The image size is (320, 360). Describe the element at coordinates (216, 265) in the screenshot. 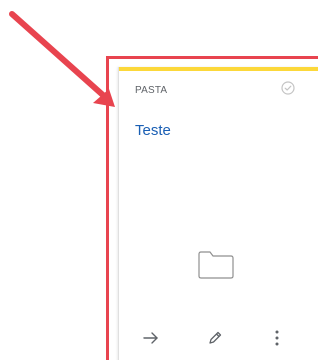

I see `folder-icon` at that location.